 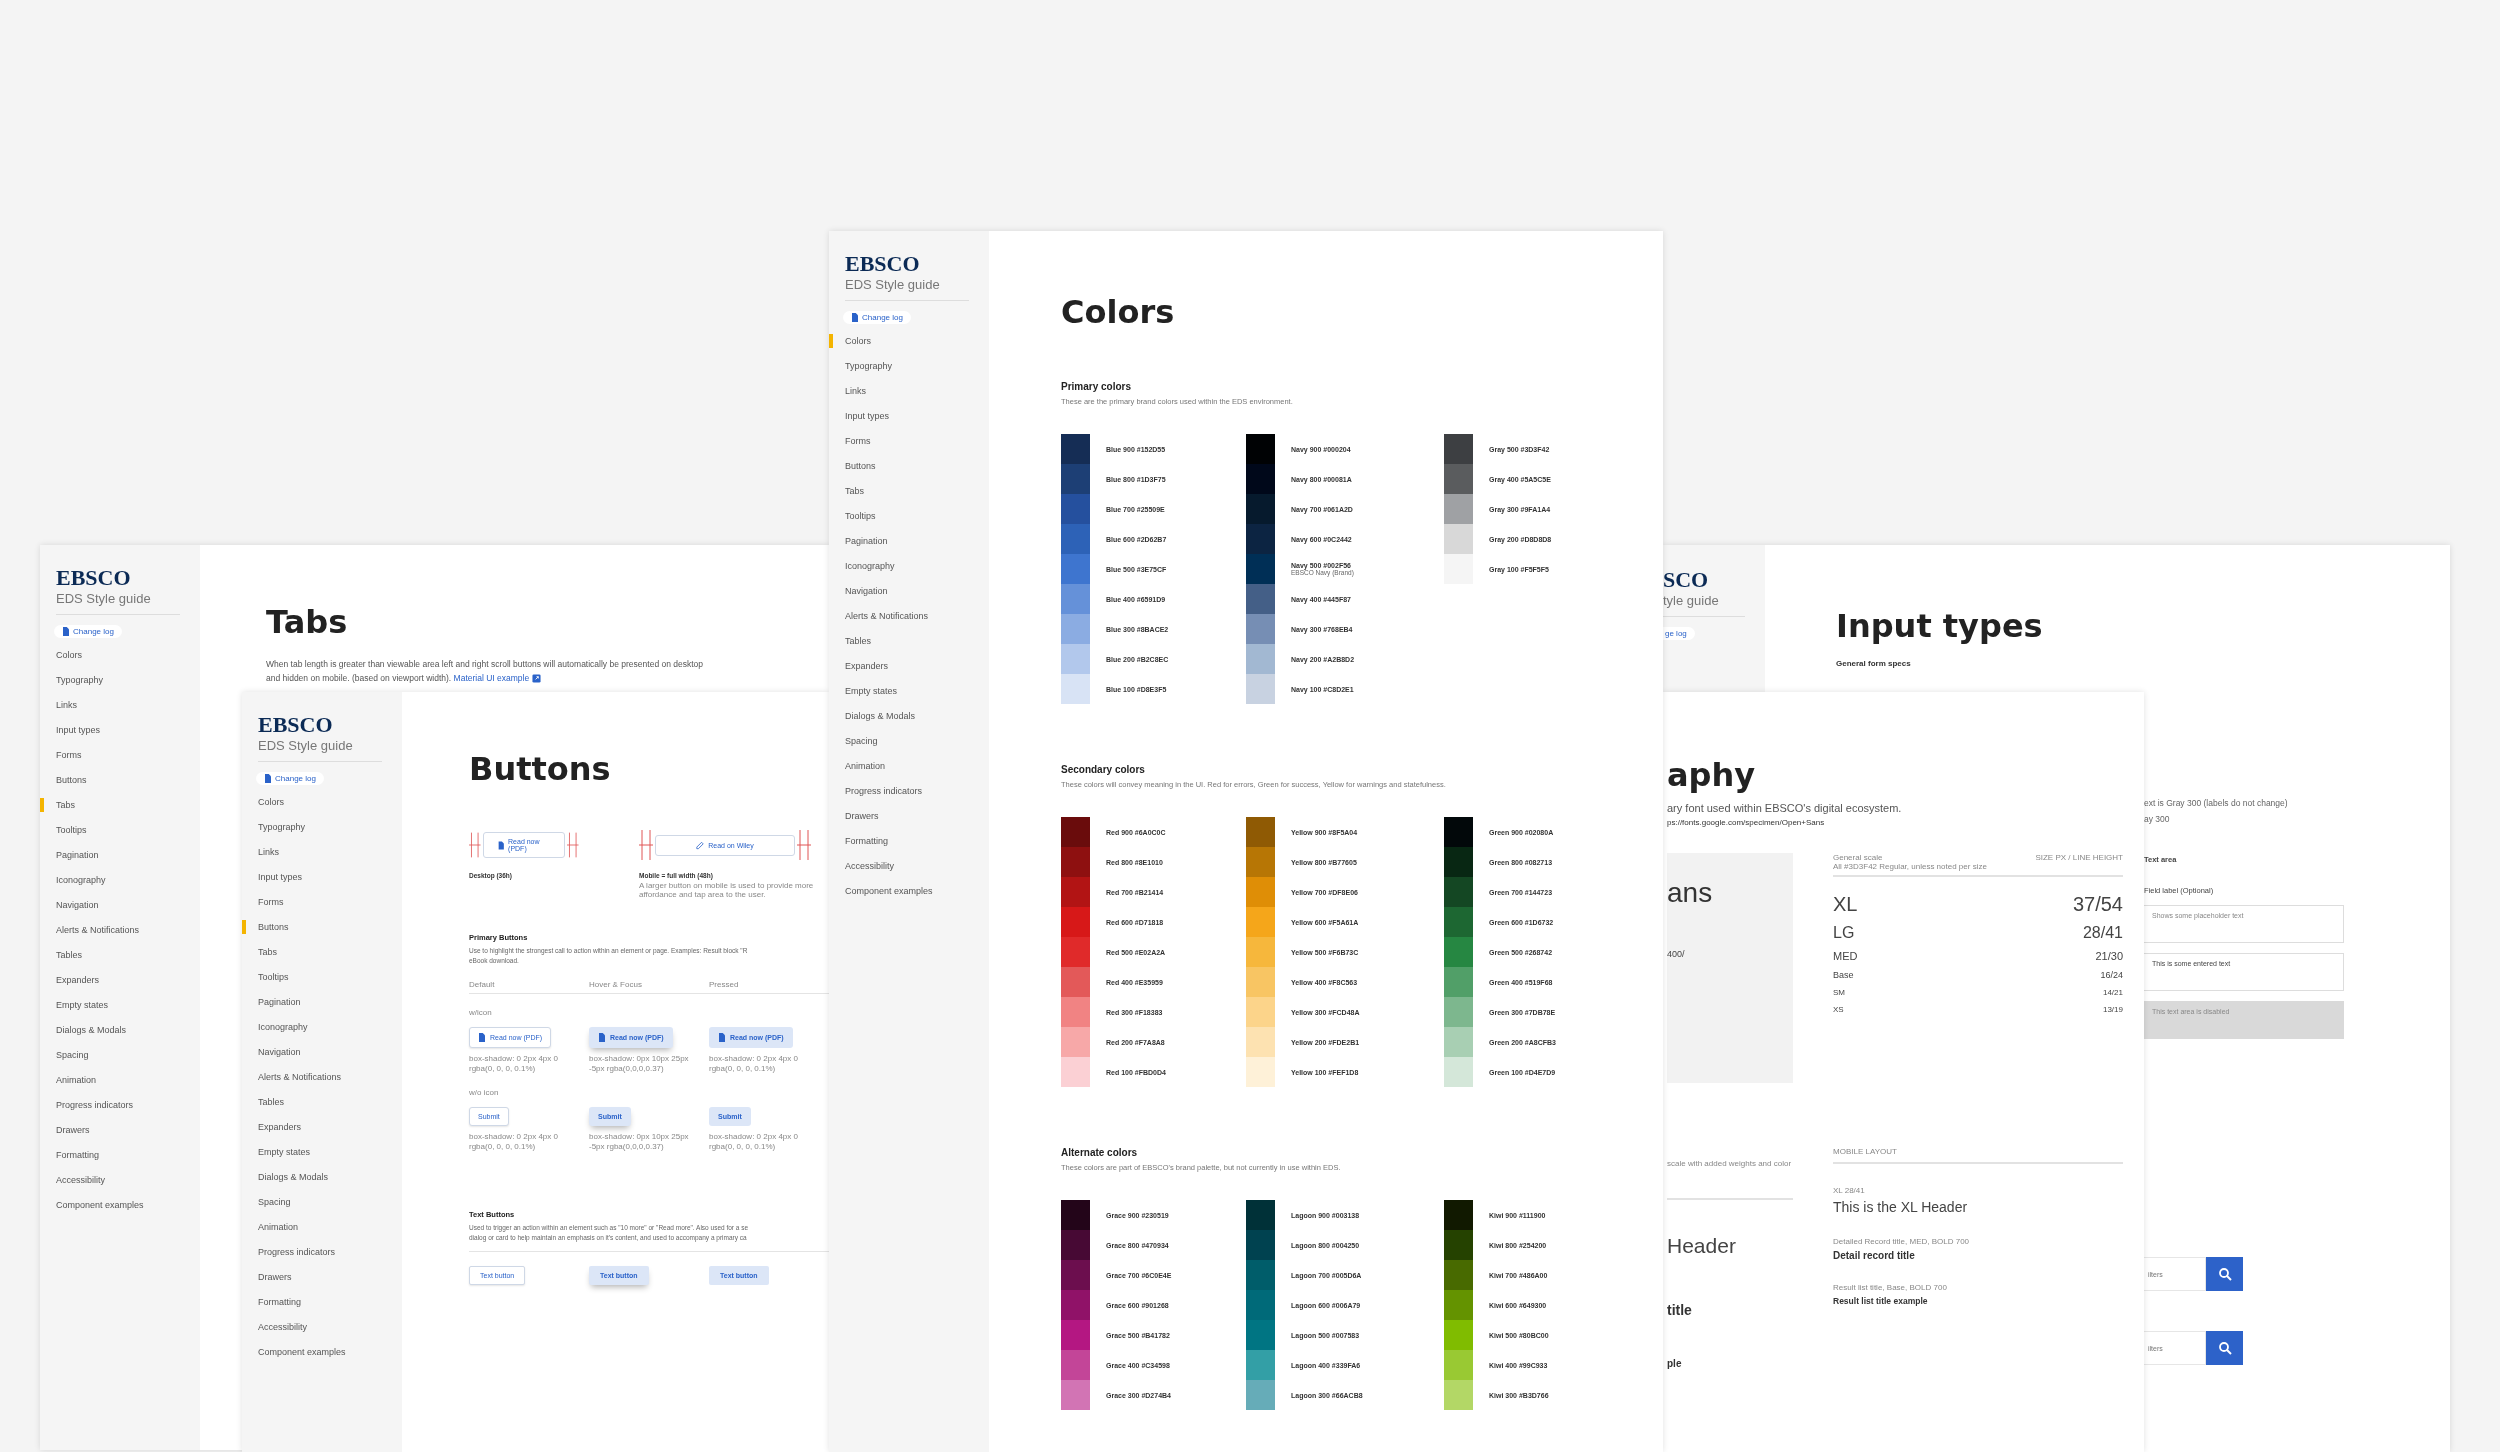 I want to click on external-link-icon, so click(x=536, y=679).